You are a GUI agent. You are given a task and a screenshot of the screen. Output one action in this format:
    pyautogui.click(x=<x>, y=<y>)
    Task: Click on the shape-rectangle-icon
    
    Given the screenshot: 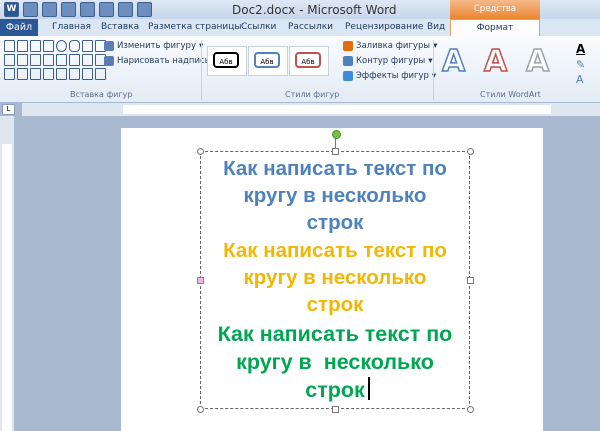 What is the action you would take?
    pyautogui.click(x=48, y=46)
    